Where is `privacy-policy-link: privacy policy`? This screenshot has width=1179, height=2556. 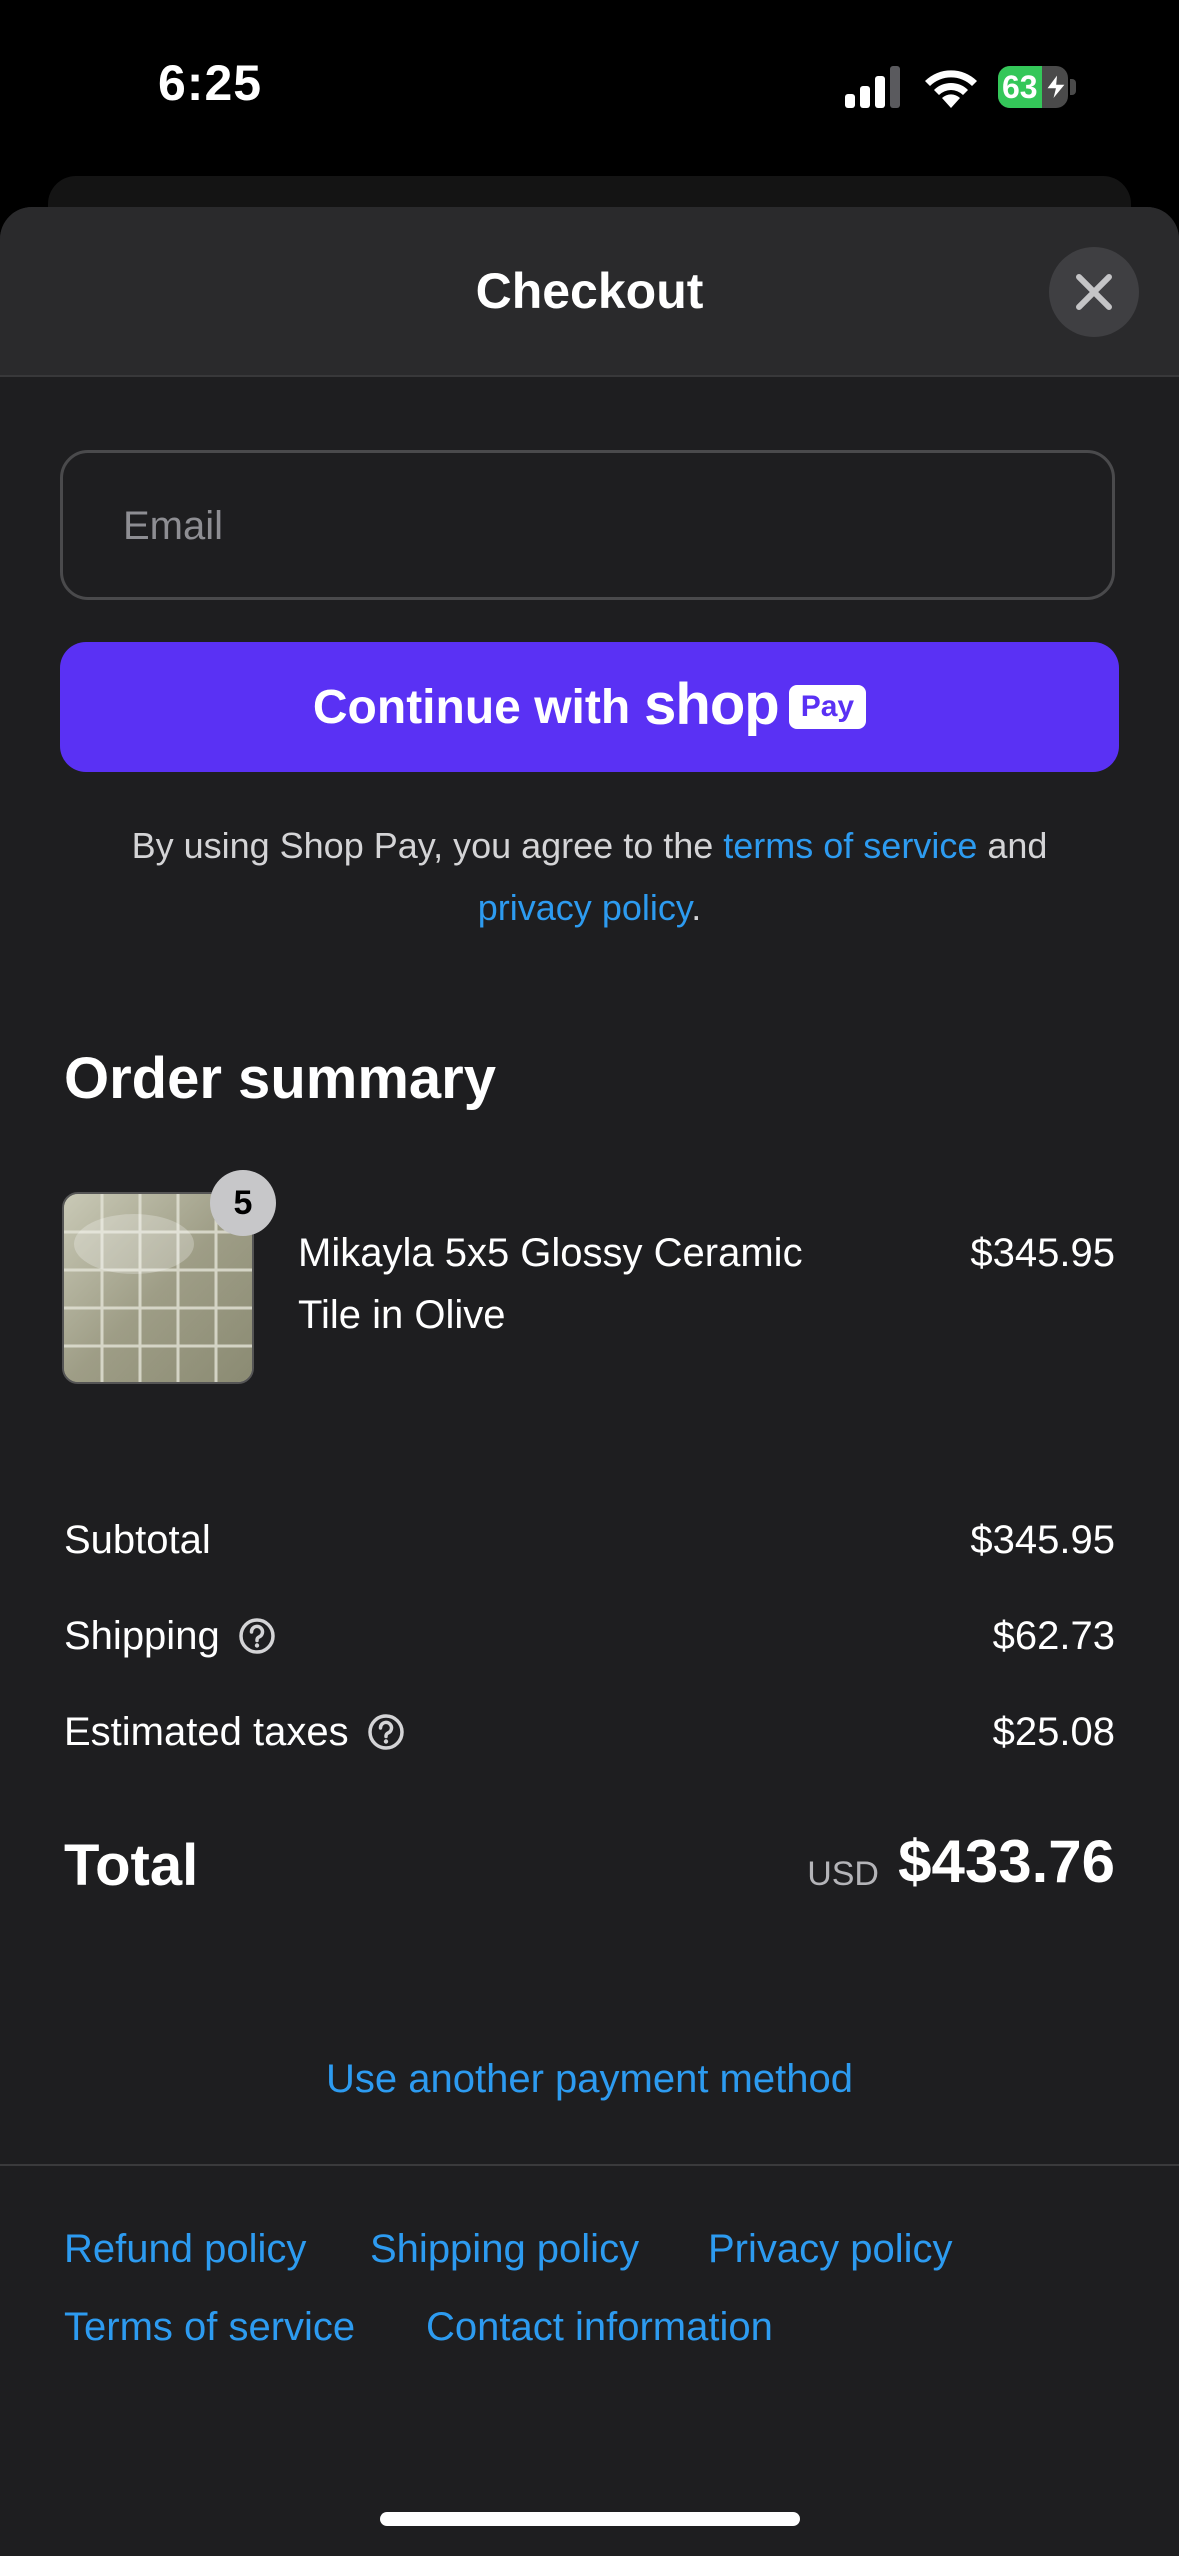 privacy-policy-link: privacy policy is located at coordinates (584, 907).